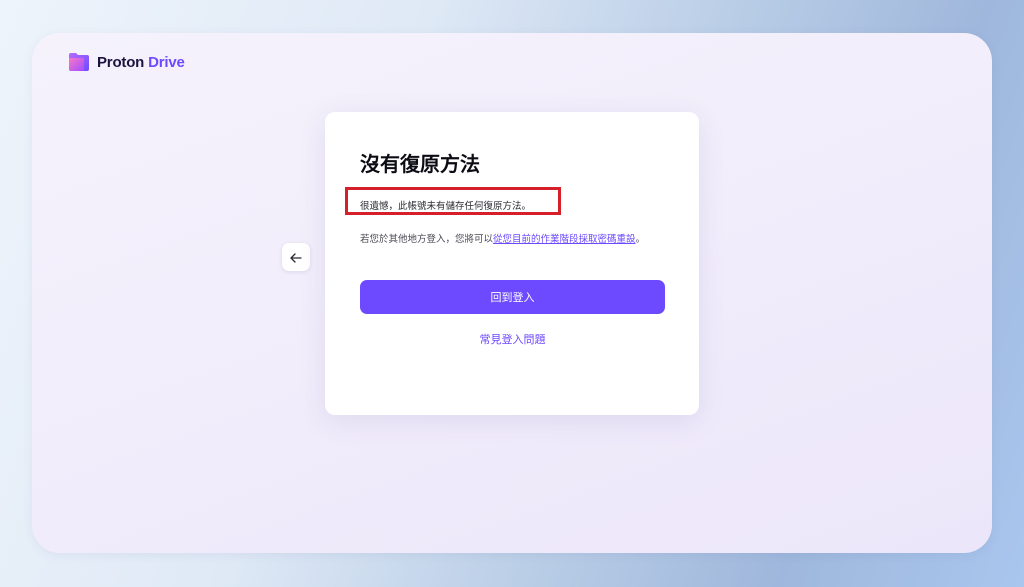 The width and height of the screenshot is (1024, 587). Describe the element at coordinates (446, 206) in the screenshot. I see `no-recovery-message: 很遺憾，此帳號未有儲存任何復原方法。` at that location.